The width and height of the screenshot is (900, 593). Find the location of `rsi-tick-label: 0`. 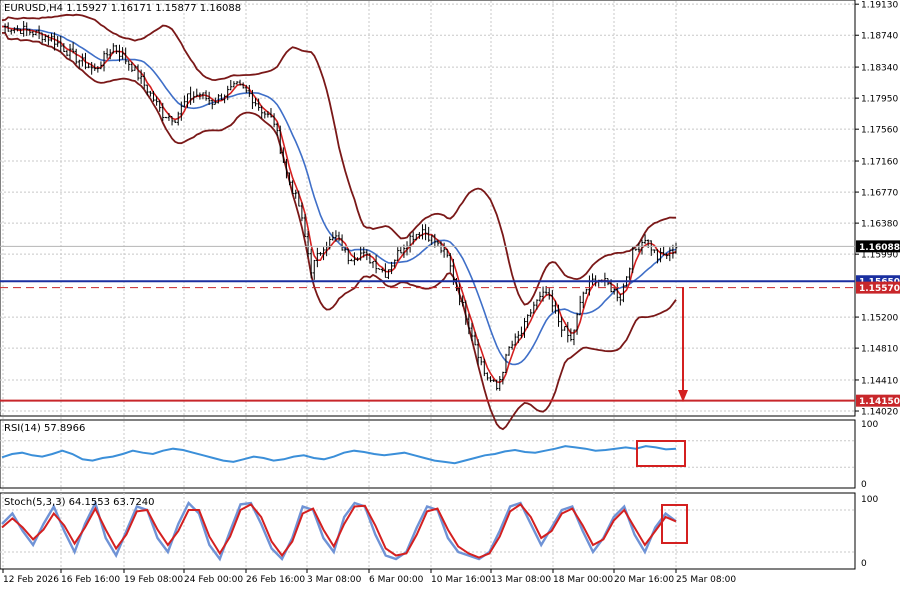

rsi-tick-label: 0 is located at coordinates (864, 485).